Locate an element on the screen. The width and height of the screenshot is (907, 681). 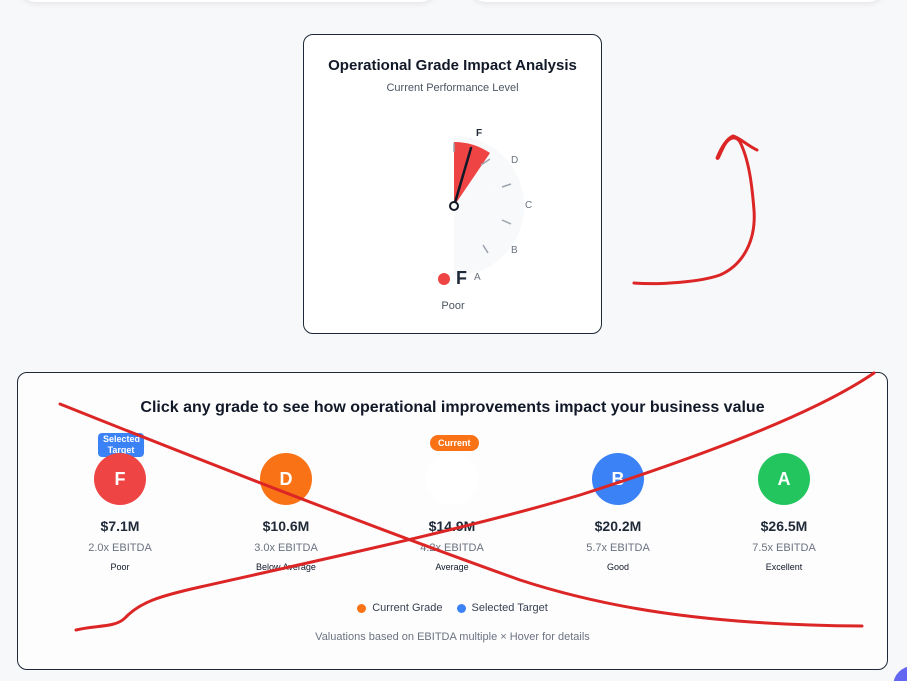
grade-option-c: C $14.9M 4.2x EBITDA Average is located at coordinates (452, 512).